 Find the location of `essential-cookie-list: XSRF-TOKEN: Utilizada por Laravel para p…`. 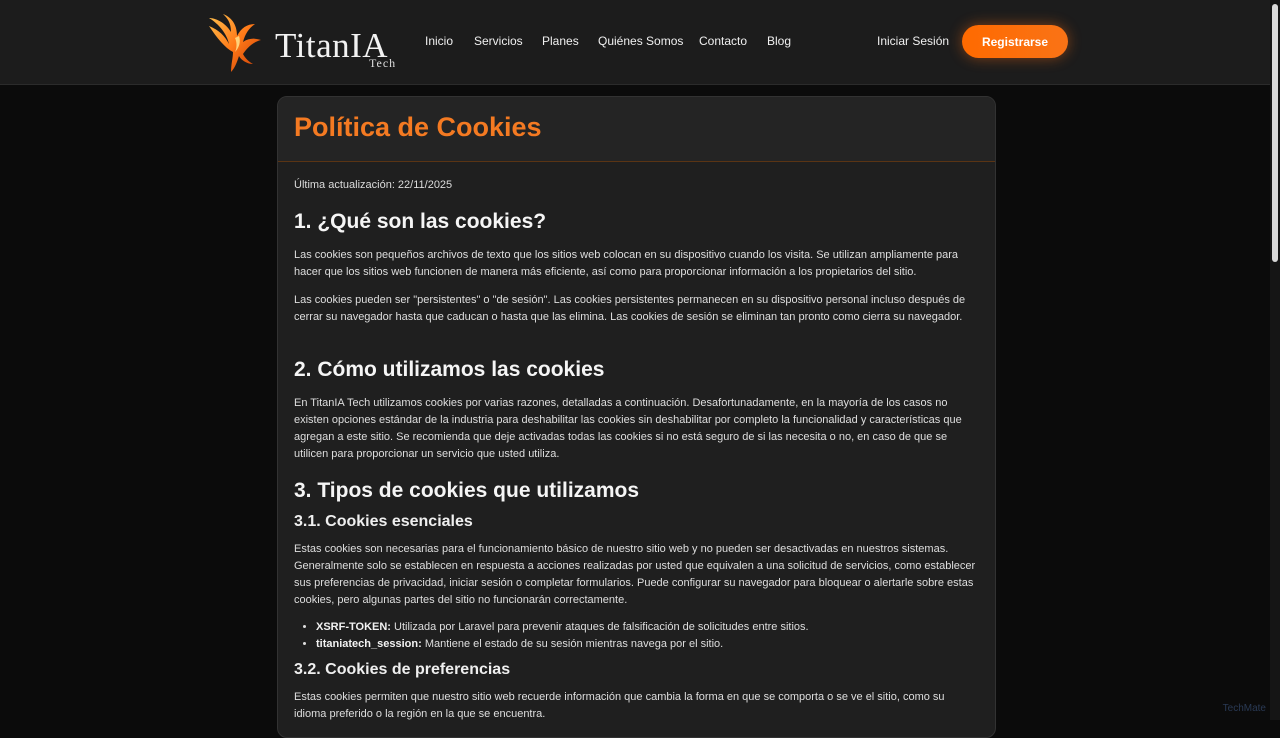

essential-cookie-list: XSRF-TOKEN: Utilizada por Laravel para p… is located at coordinates (635, 636).